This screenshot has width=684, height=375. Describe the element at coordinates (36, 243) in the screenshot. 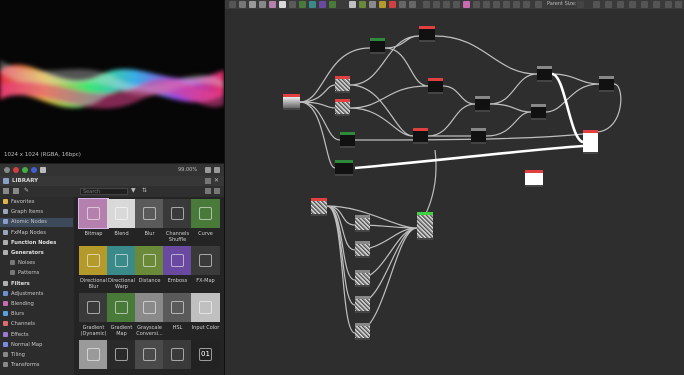

I see `tree-item: Function Nodes` at that location.